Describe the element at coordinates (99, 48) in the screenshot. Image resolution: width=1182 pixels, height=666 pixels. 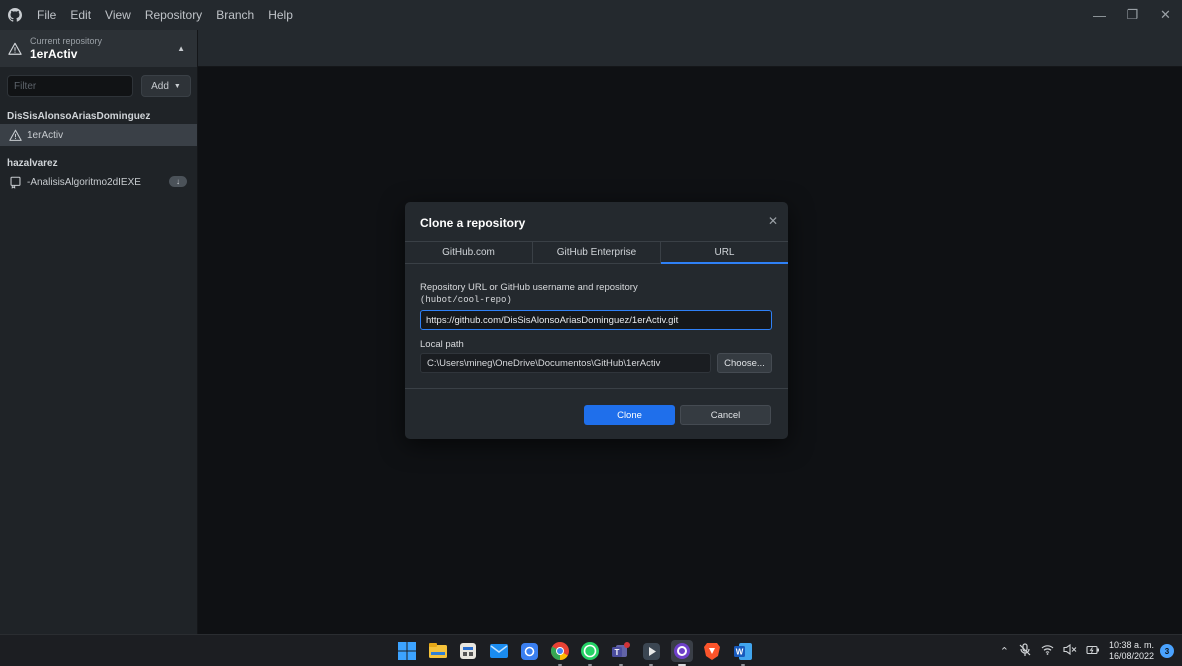
I see `current-repository-selector: Current repository 1erActiv ▲` at that location.